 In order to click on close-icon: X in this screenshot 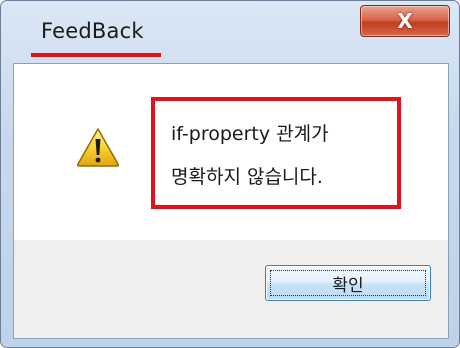, I will do `click(405, 21)`.